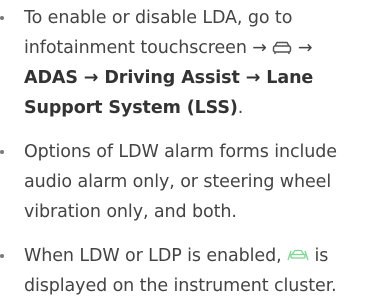 This screenshot has width=391, height=301. What do you see at coordinates (145, 48) in the screenshot?
I see `instruction-text: infotainment touchscreen →` at bounding box center [145, 48].